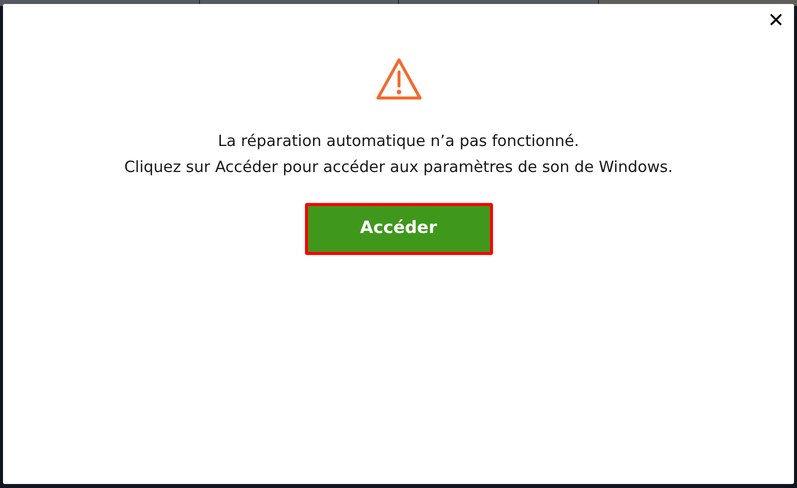 The image size is (797, 488). What do you see at coordinates (398, 167) in the screenshot?
I see `message-text: Cliquez sur Accéder pour accéder aux paramètres de son de Windows.` at bounding box center [398, 167].